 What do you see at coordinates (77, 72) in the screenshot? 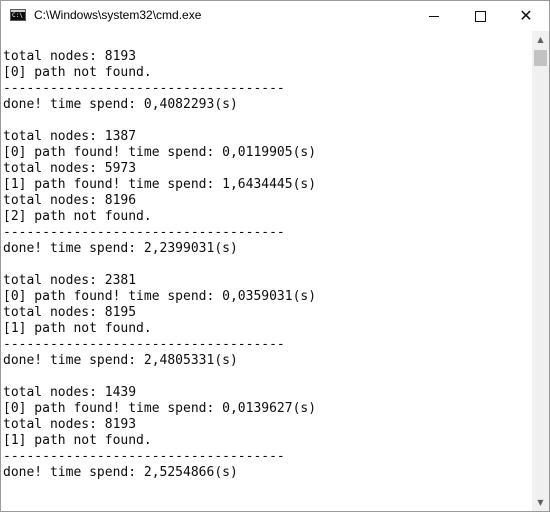
I see `console-line: [0] path not found.` at bounding box center [77, 72].